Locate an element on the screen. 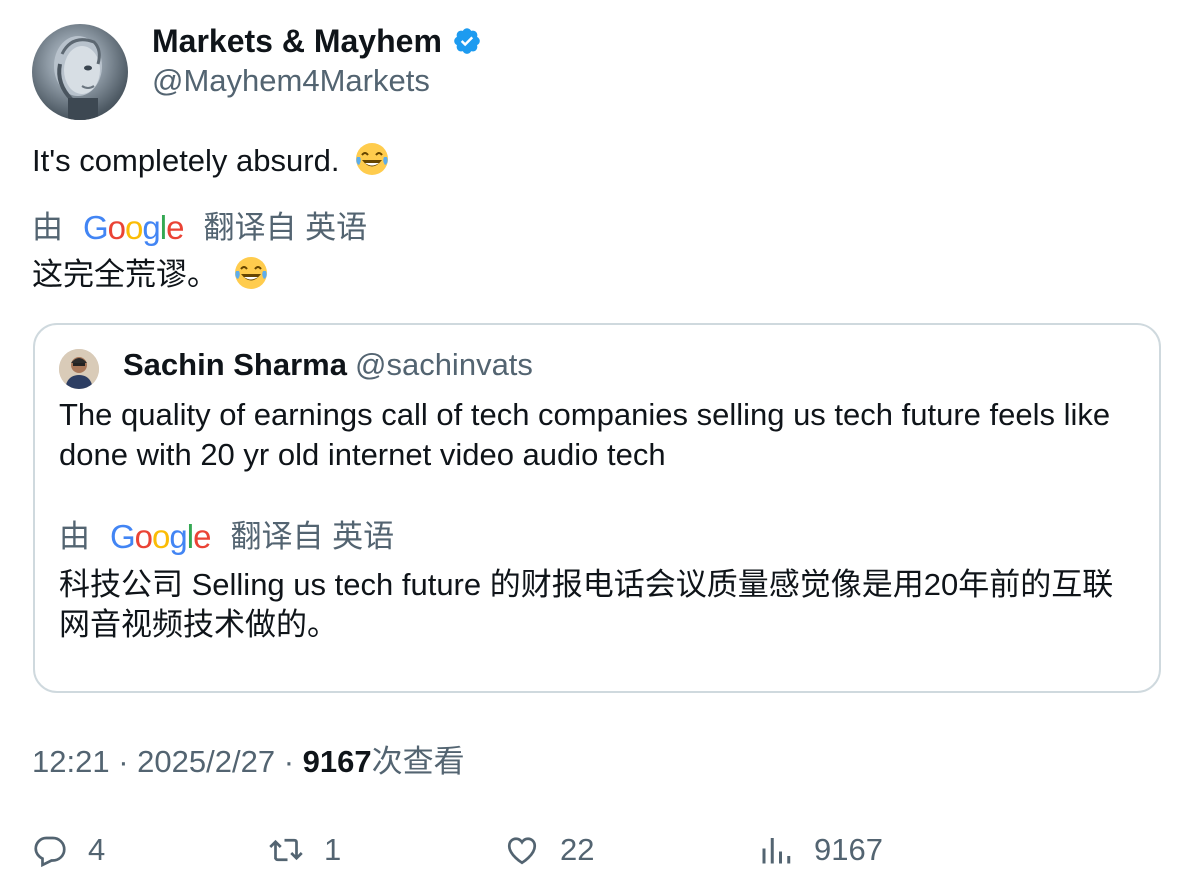 The height and width of the screenshot is (896, 1196). author-name: Markets & Mayhem is located at coordinates (317, 41).